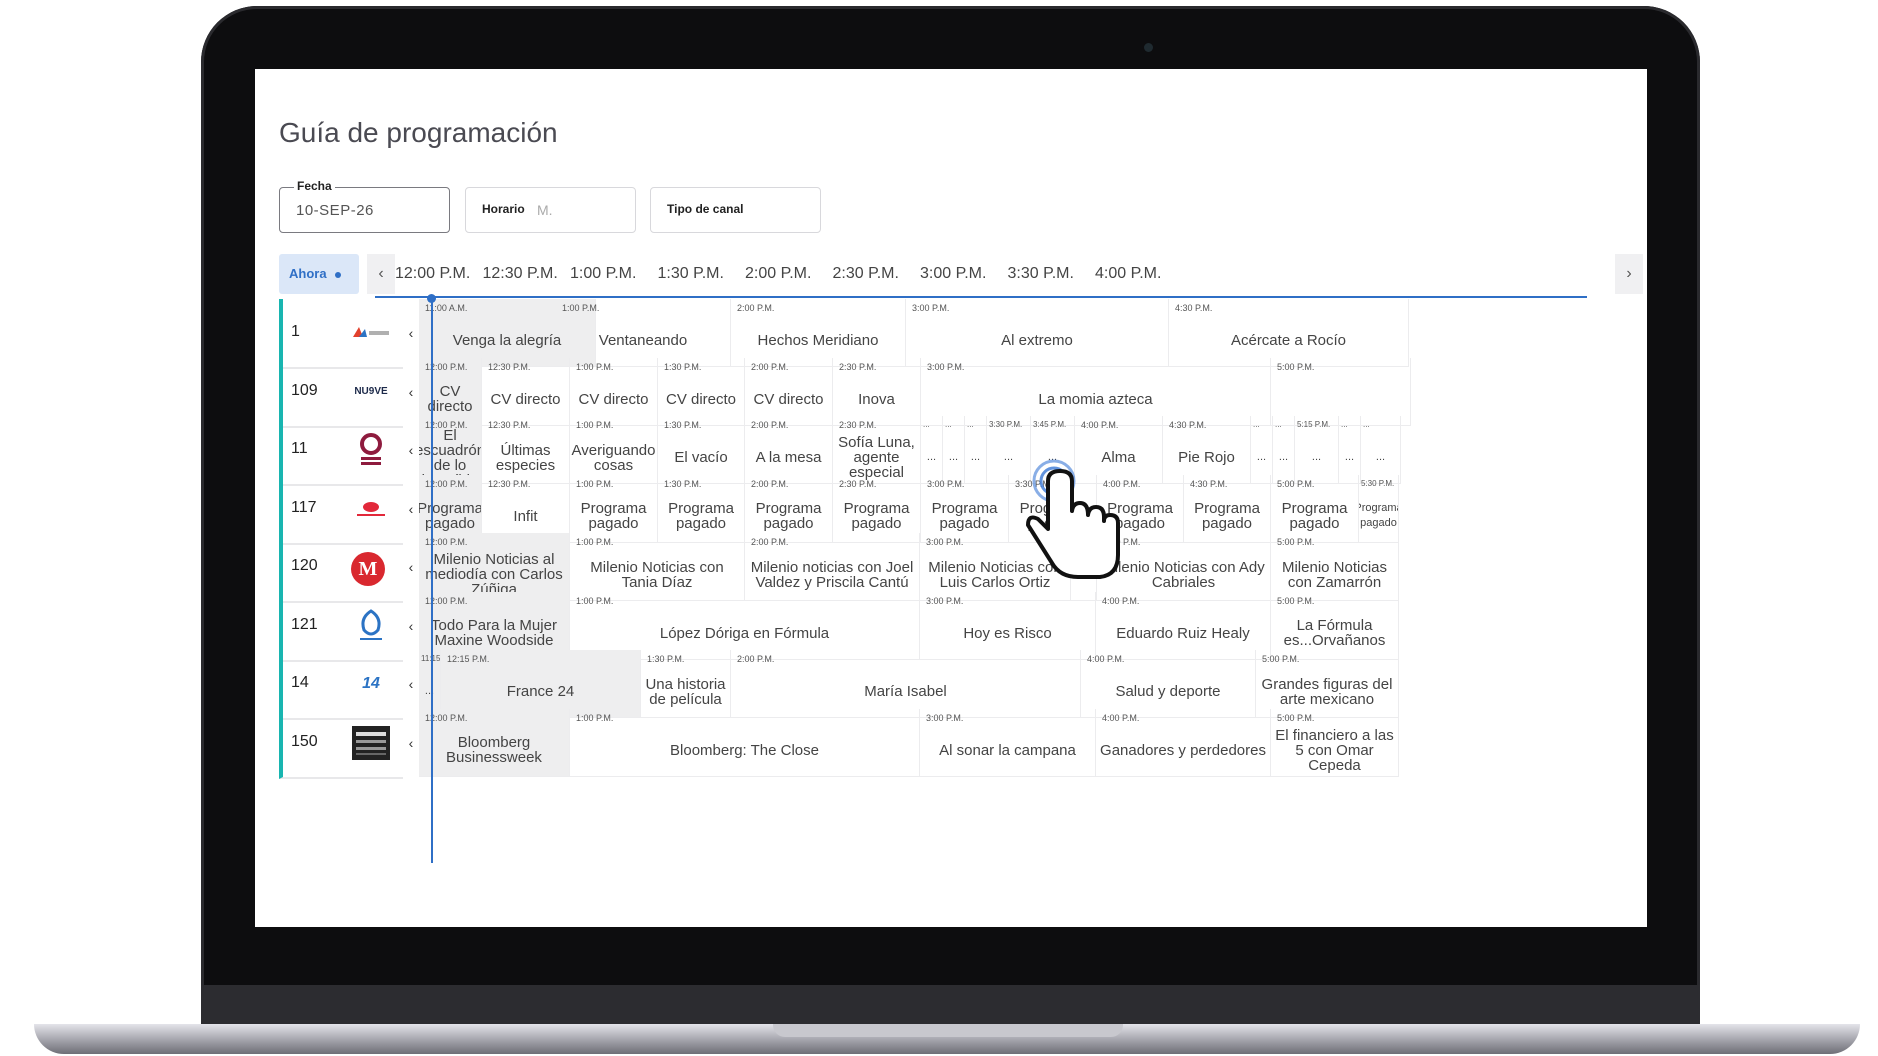 The height and width of the screenshot is (1056, 1878). Describe the element at coordinates (304, 741) in the screenshot. I see `channel-number: 150` at that location.